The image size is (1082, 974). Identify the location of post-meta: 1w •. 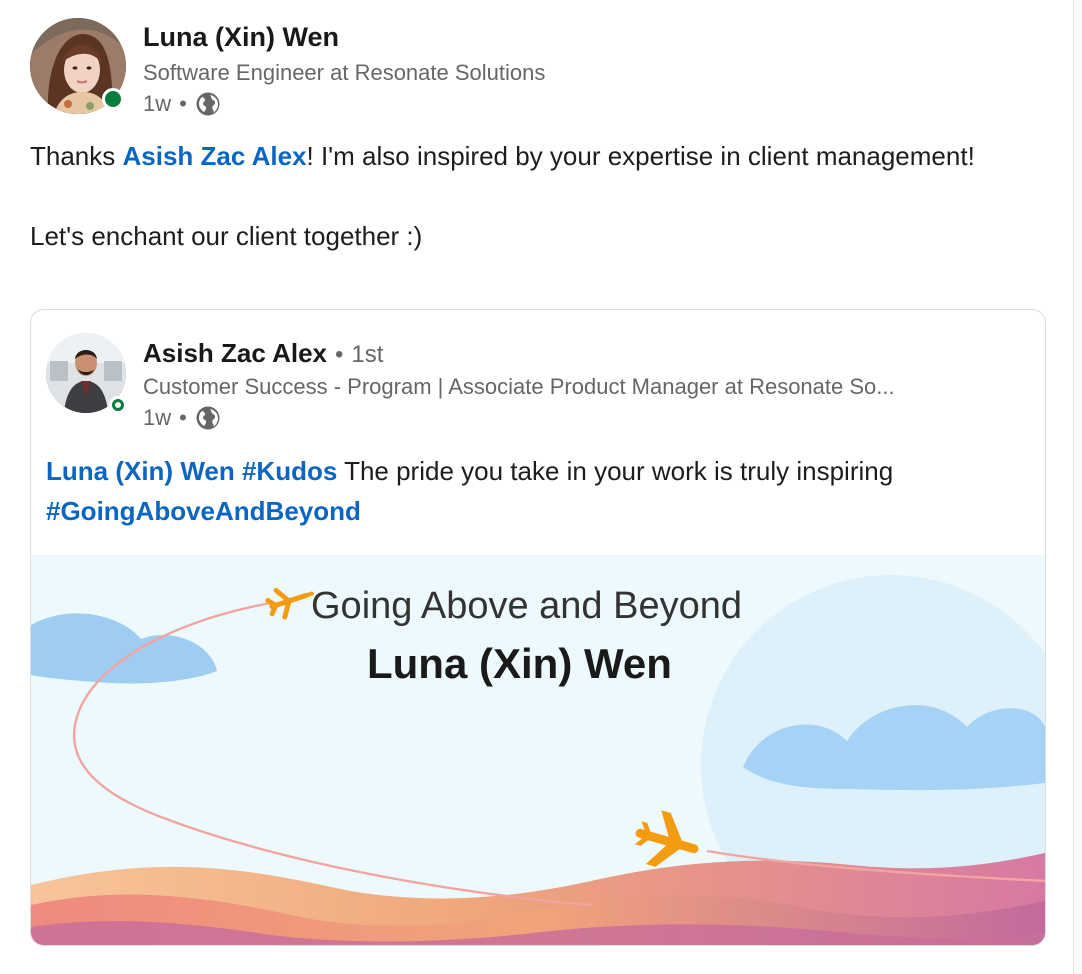
(182, 104).